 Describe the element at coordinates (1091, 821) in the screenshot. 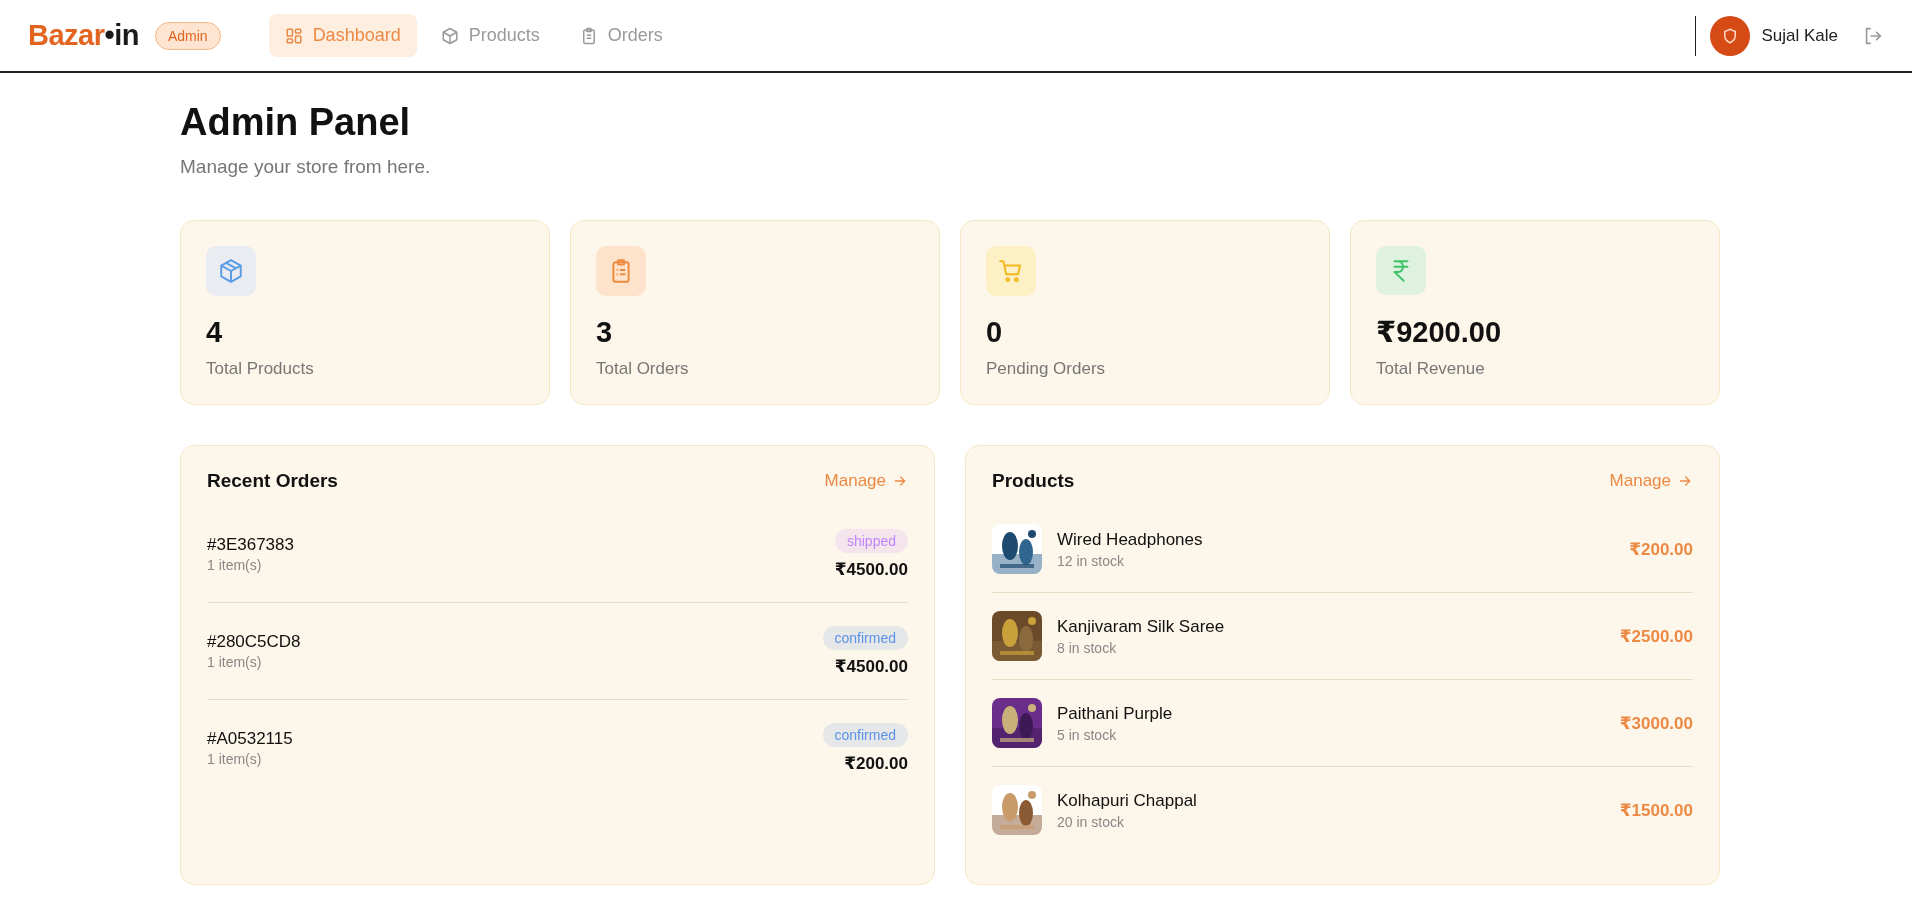

I see `stock-count: 20 in stock` at that location.